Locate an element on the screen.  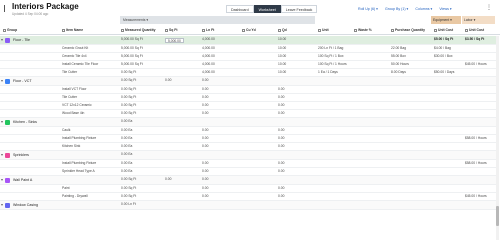
leave-feedback-button: Leave Feedback is located at coordinates (299, 9).